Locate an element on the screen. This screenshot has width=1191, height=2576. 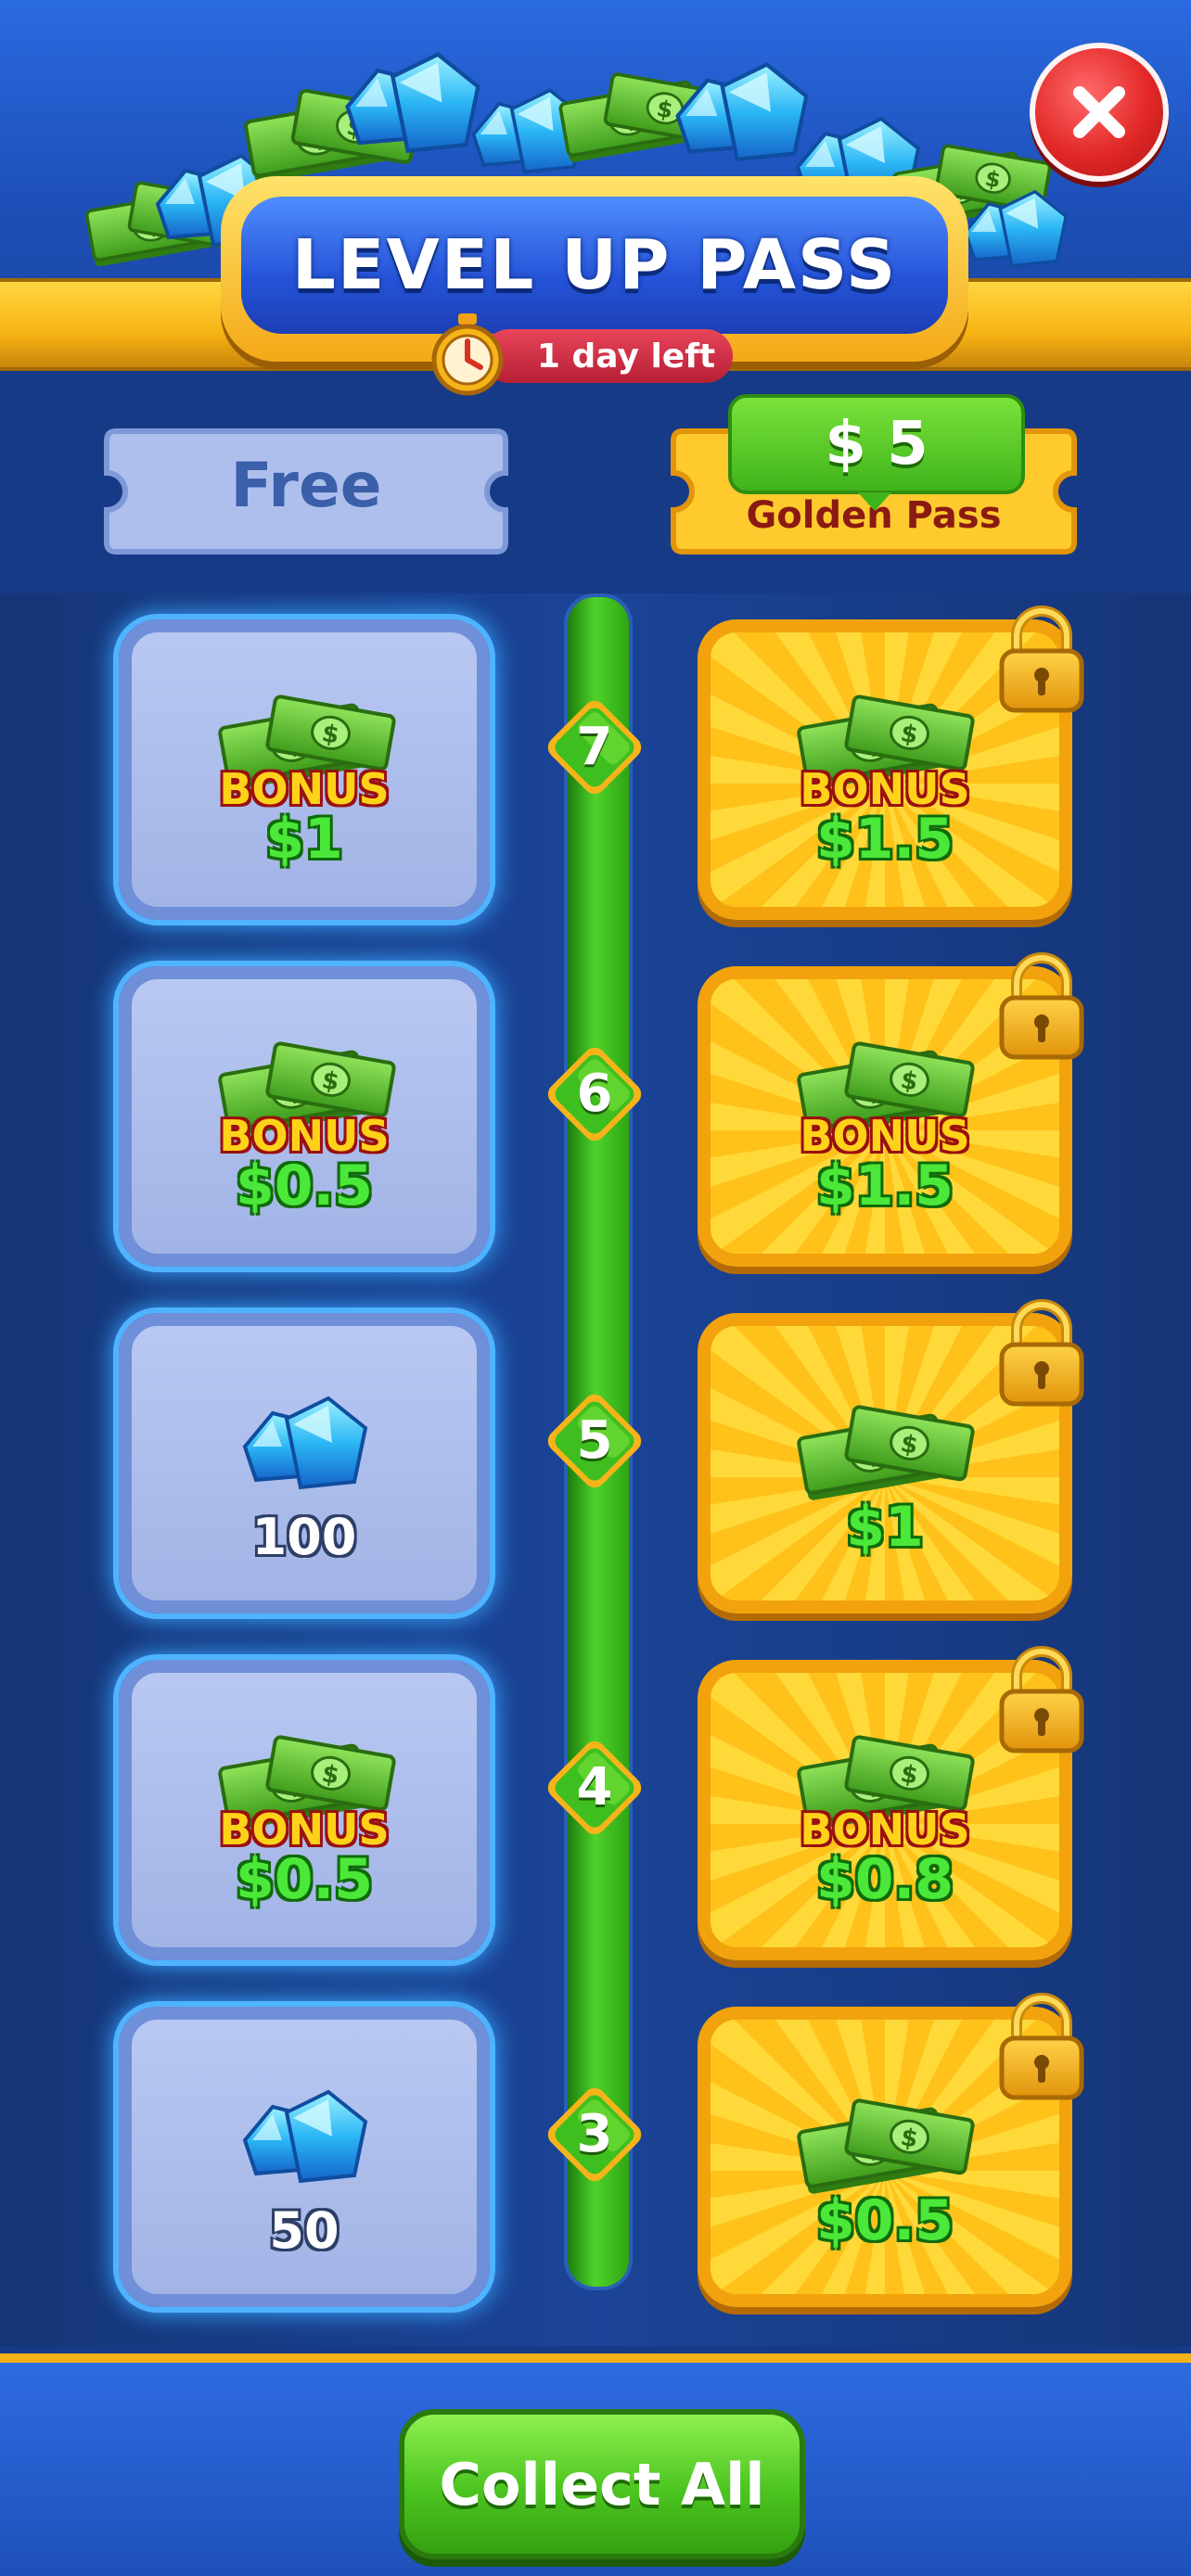
title-panel: LEVEL UP PASS is located at coordinates (594, 266).